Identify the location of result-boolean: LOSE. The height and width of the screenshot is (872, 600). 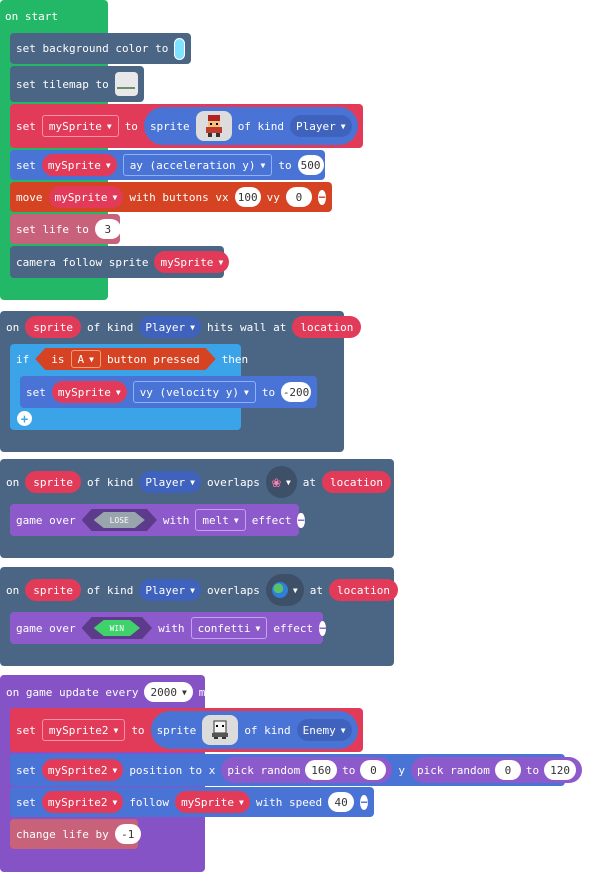
(119, 520).